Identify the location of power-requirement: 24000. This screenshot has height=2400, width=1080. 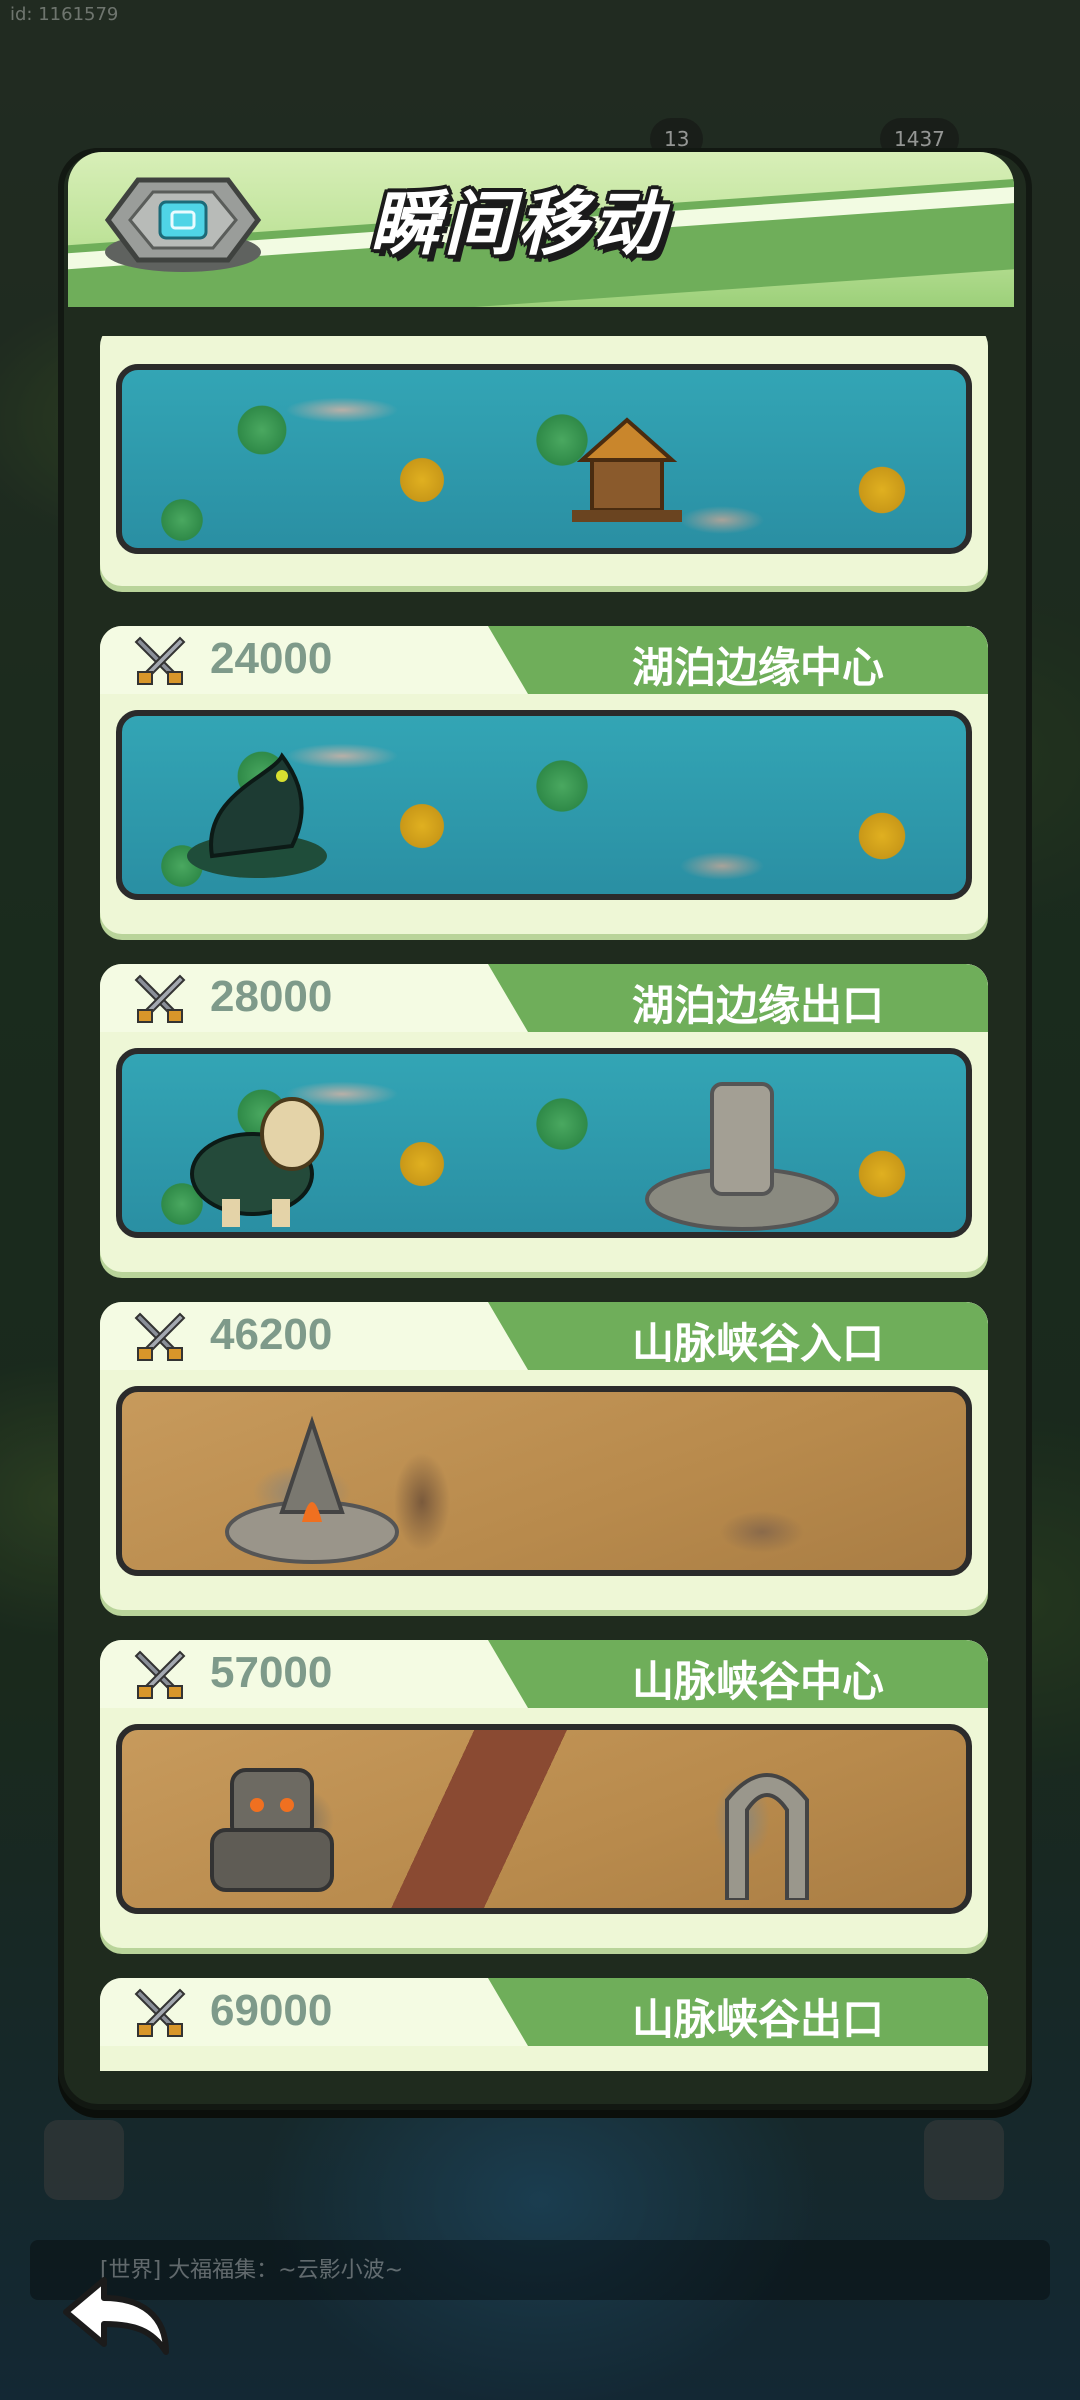
(271, 658).